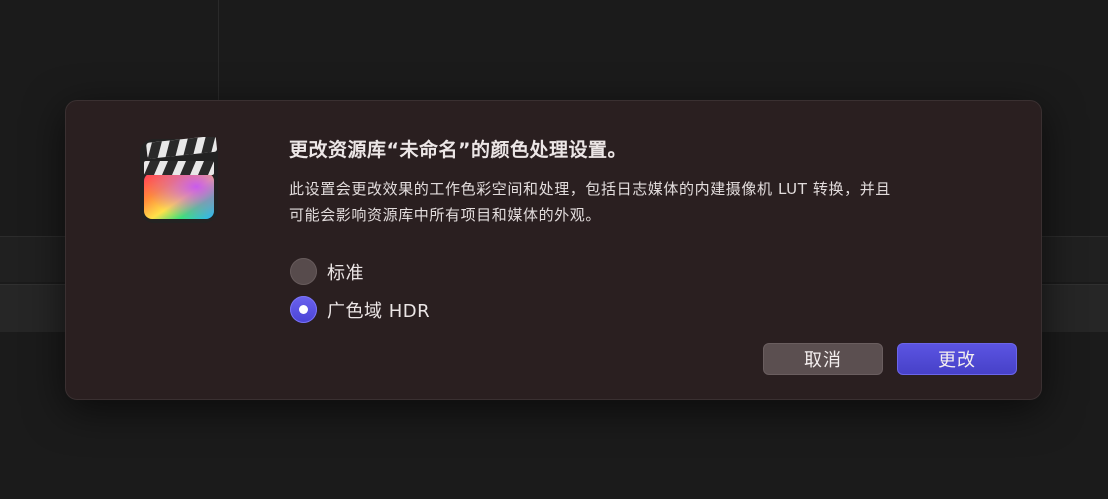  Describe the element at coordinates (823, 359) in the screenshot. I see `cancel-button: 取消` at that location.